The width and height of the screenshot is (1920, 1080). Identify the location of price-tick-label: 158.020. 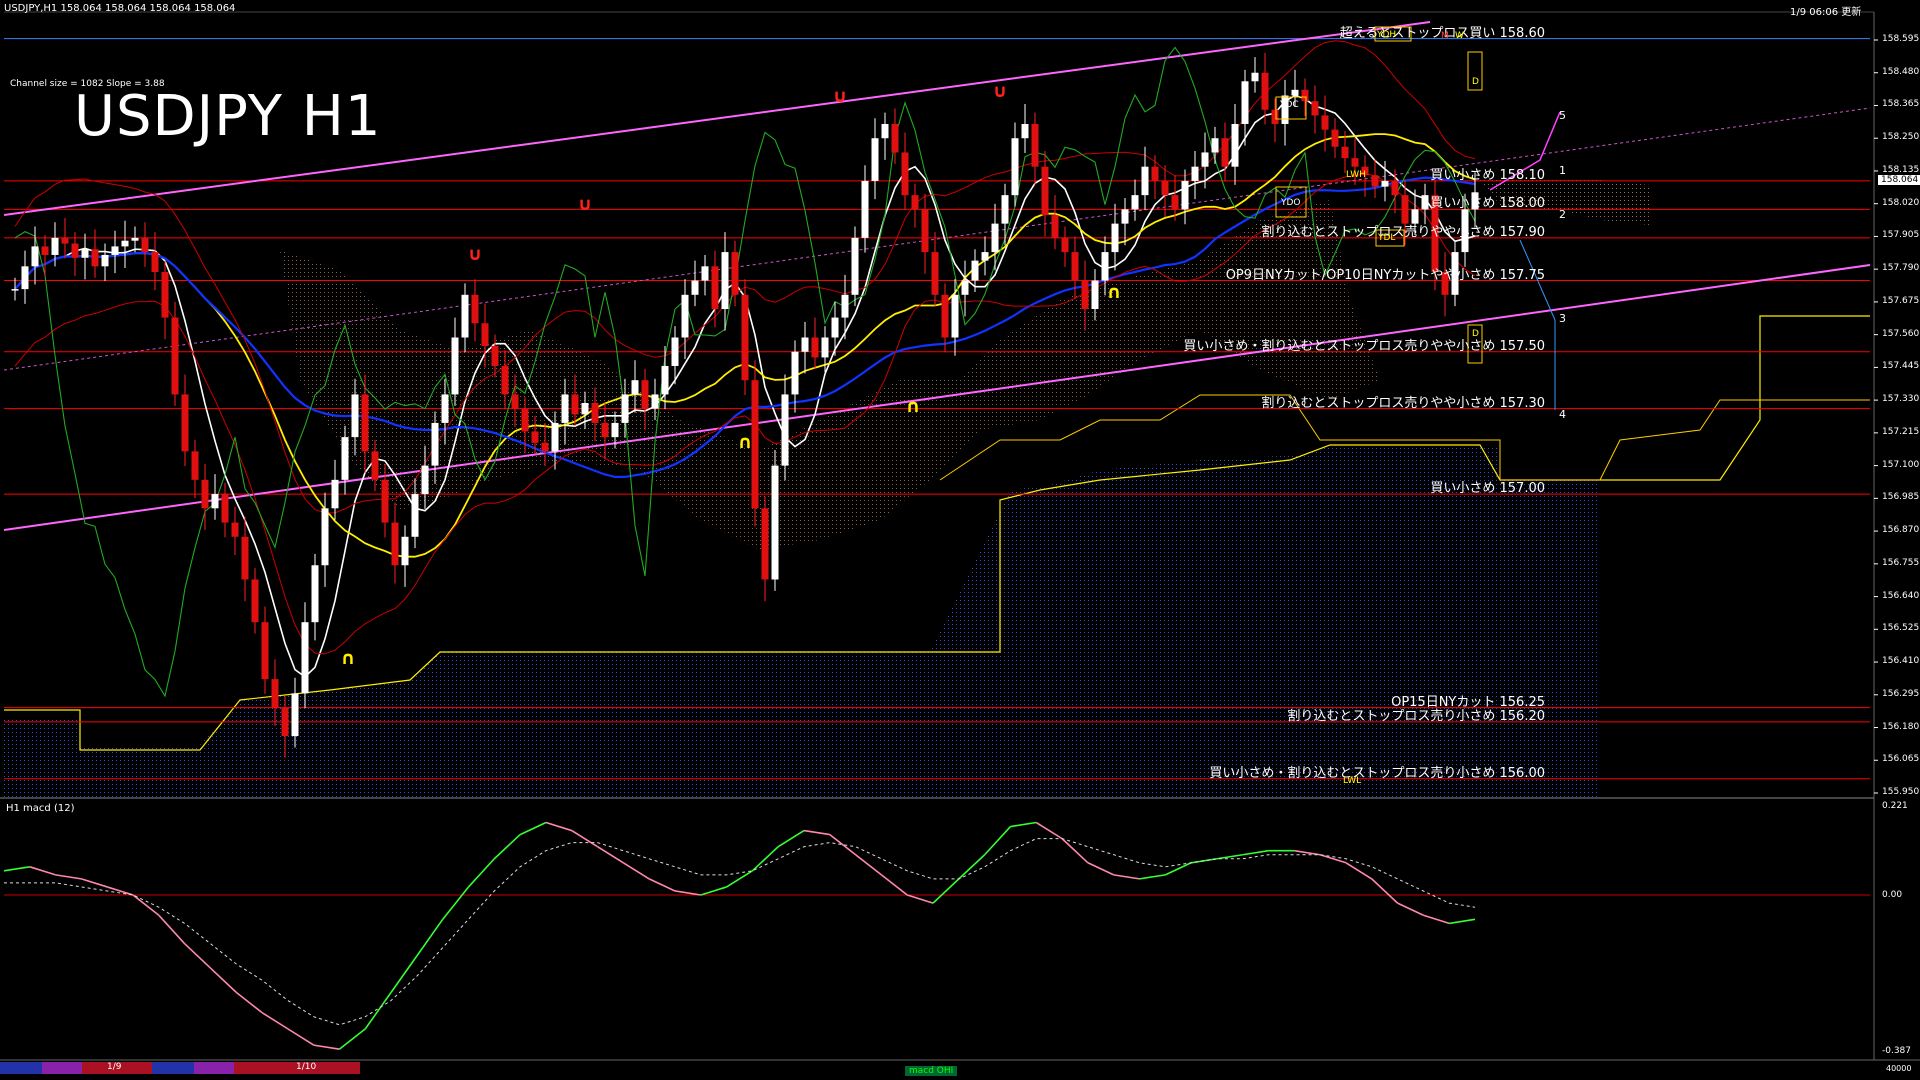
(1901, 202).